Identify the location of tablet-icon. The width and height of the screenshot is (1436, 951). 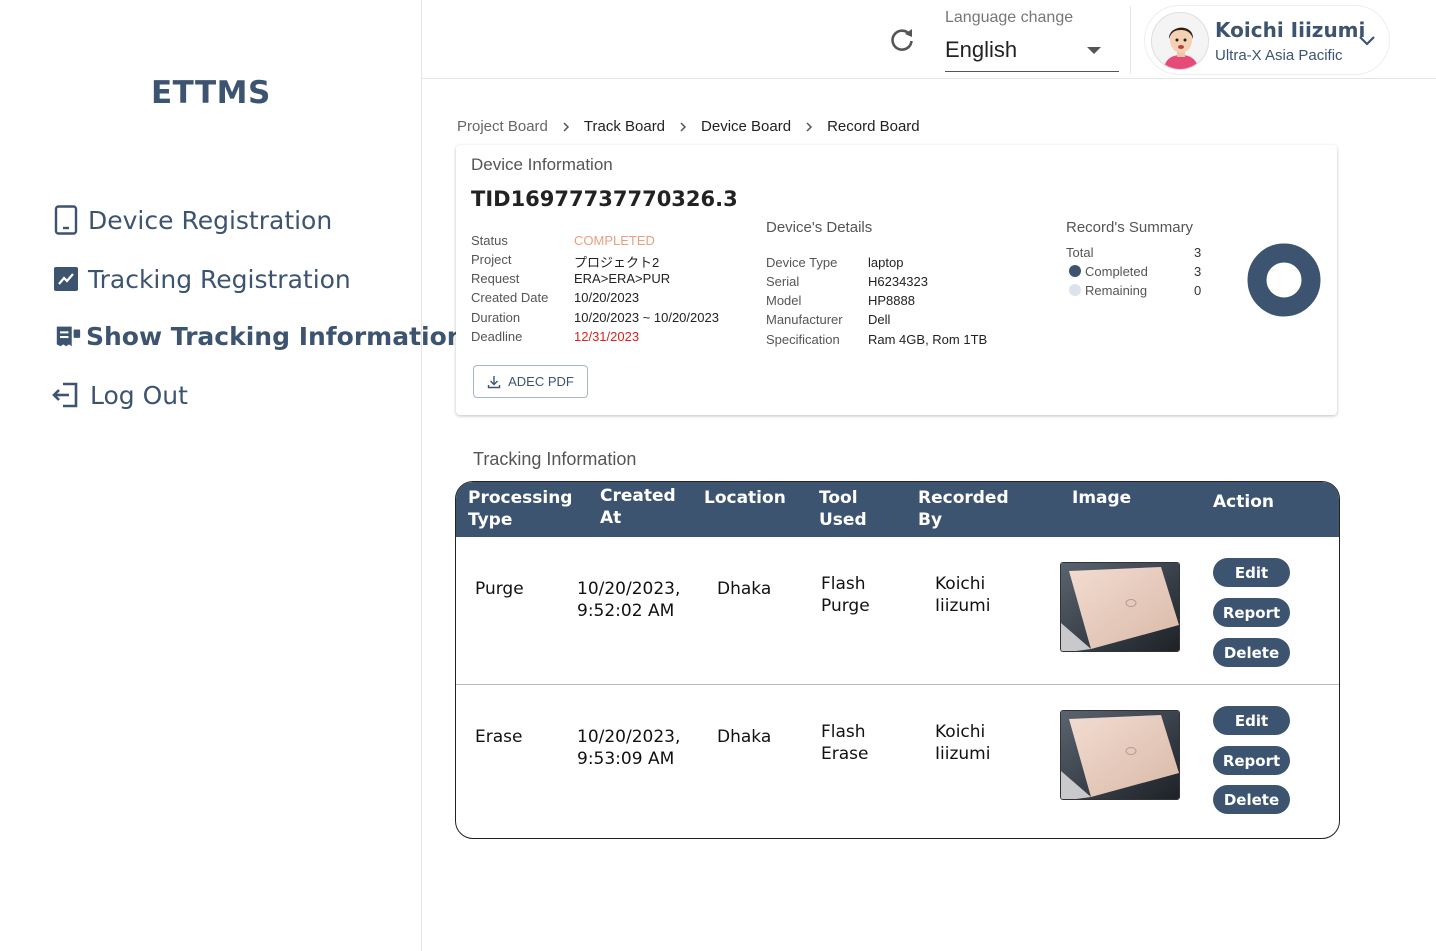
(66, 220).